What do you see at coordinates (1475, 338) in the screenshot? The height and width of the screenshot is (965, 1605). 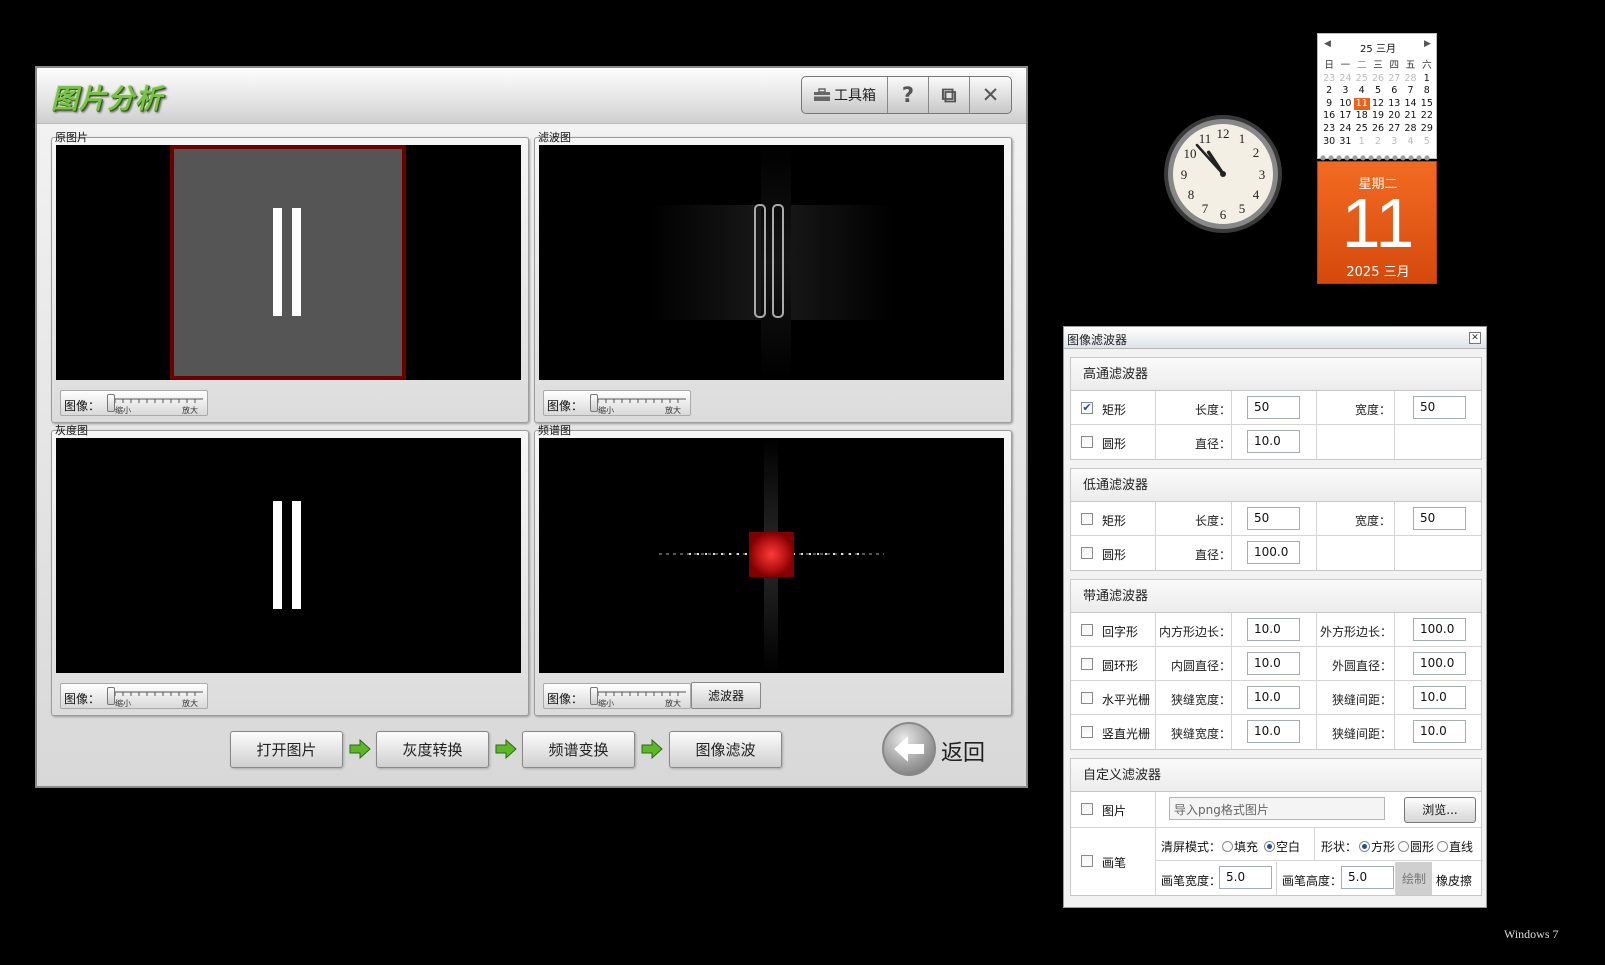 I see `dialog-close-icon: ✕` at bounding box center [1475, 338].